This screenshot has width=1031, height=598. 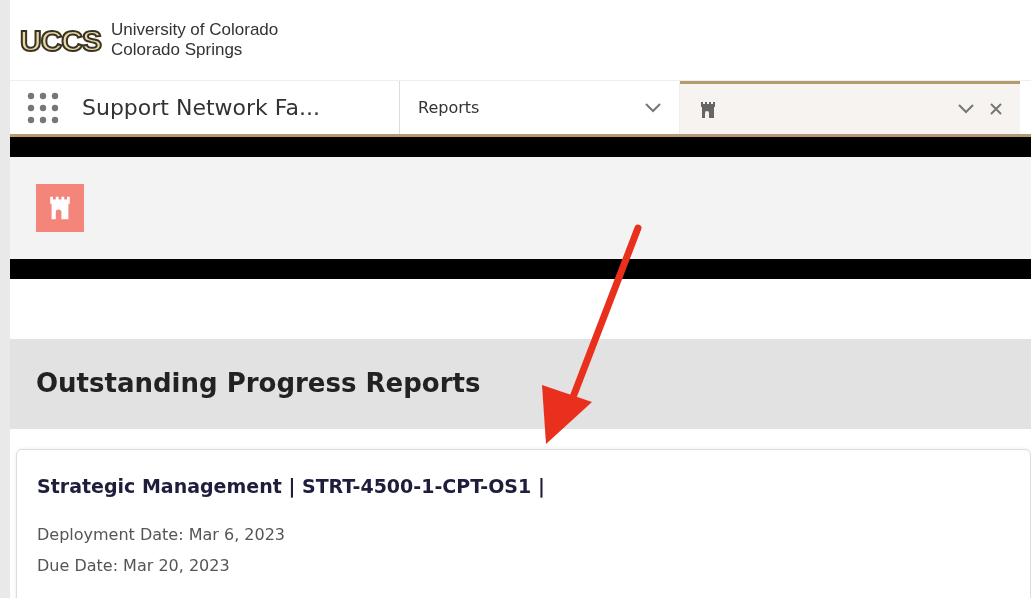 I want to click on castle-icon, so click(x=708, y=109).